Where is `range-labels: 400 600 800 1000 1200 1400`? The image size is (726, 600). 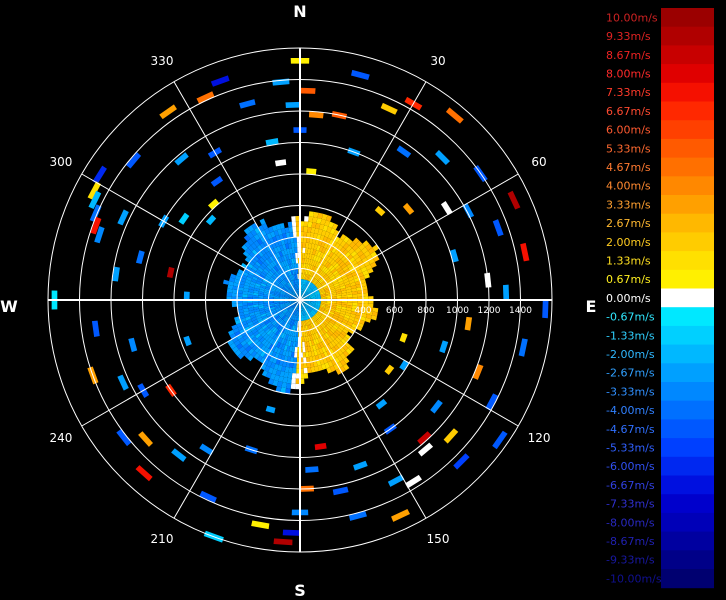 range-labels: 400 600 800 1000 1200 1400 is located at coordinates (443, 311).